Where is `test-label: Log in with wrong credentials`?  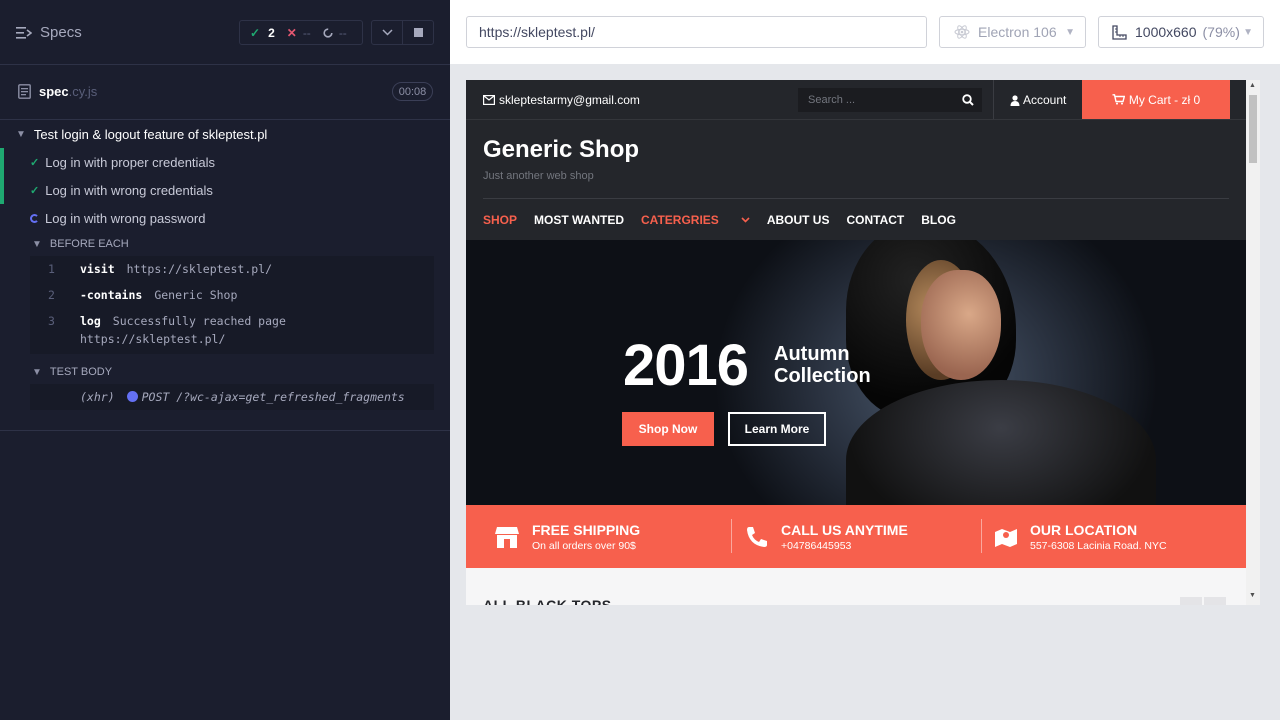
test-label: Log in with wrong credentials is located at coordinates (129, 190).